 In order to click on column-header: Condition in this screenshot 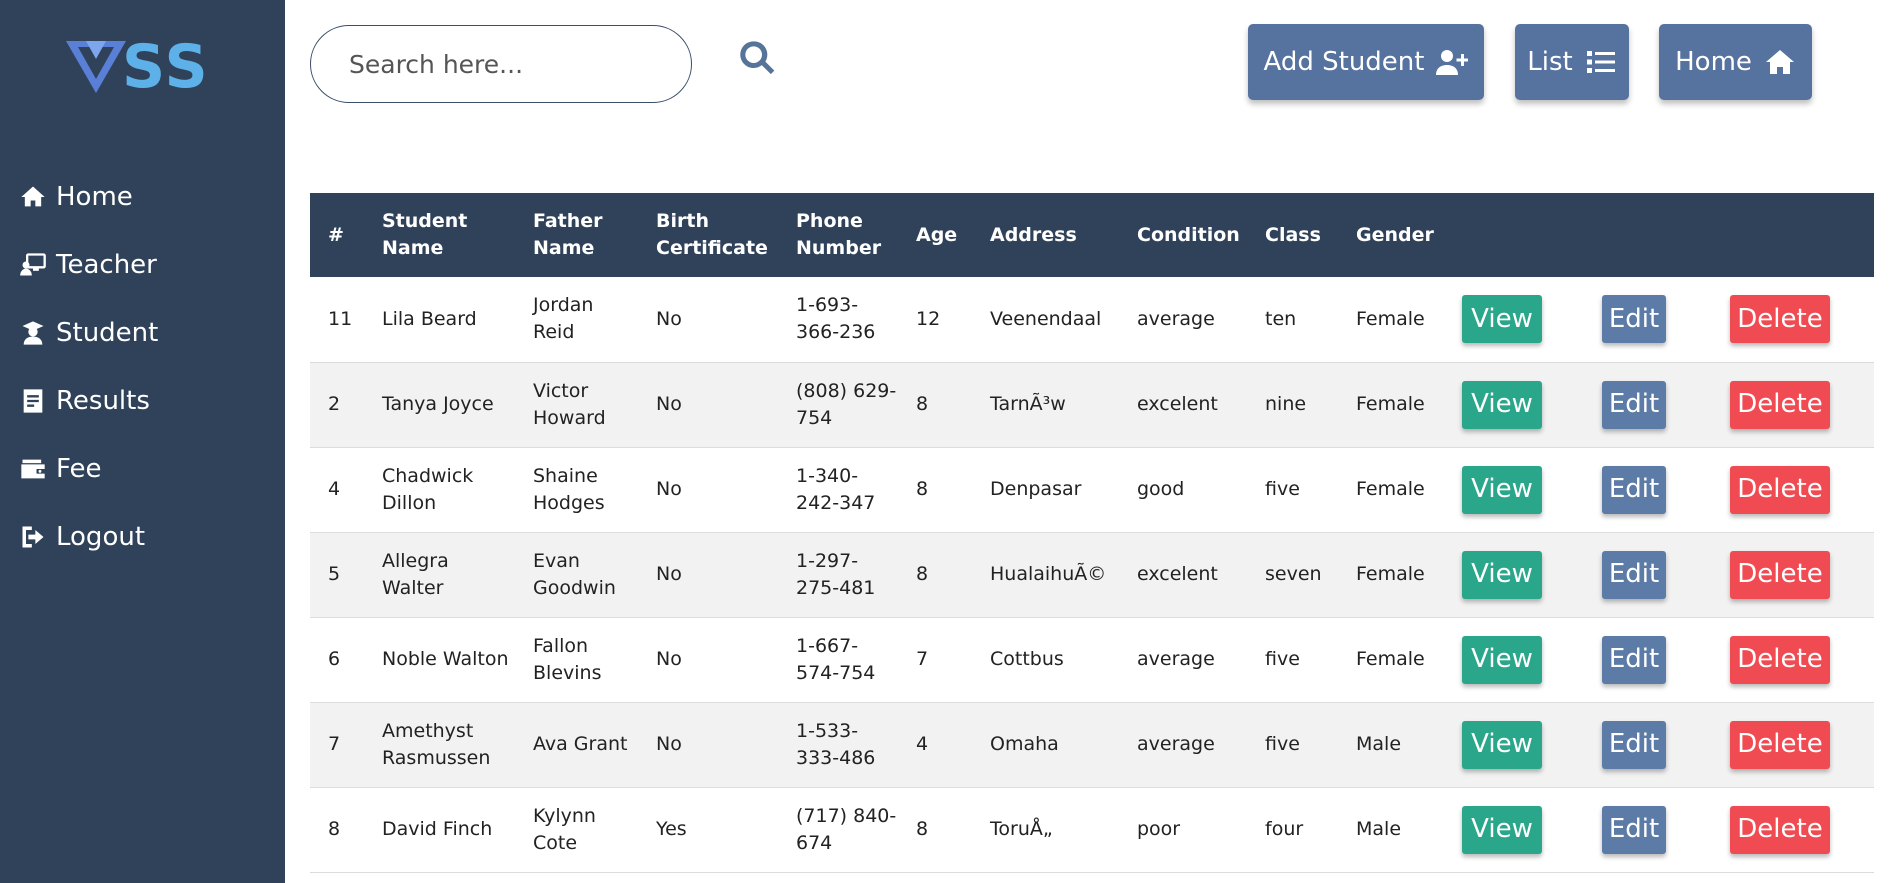, I will do `click(1188, 234)`.